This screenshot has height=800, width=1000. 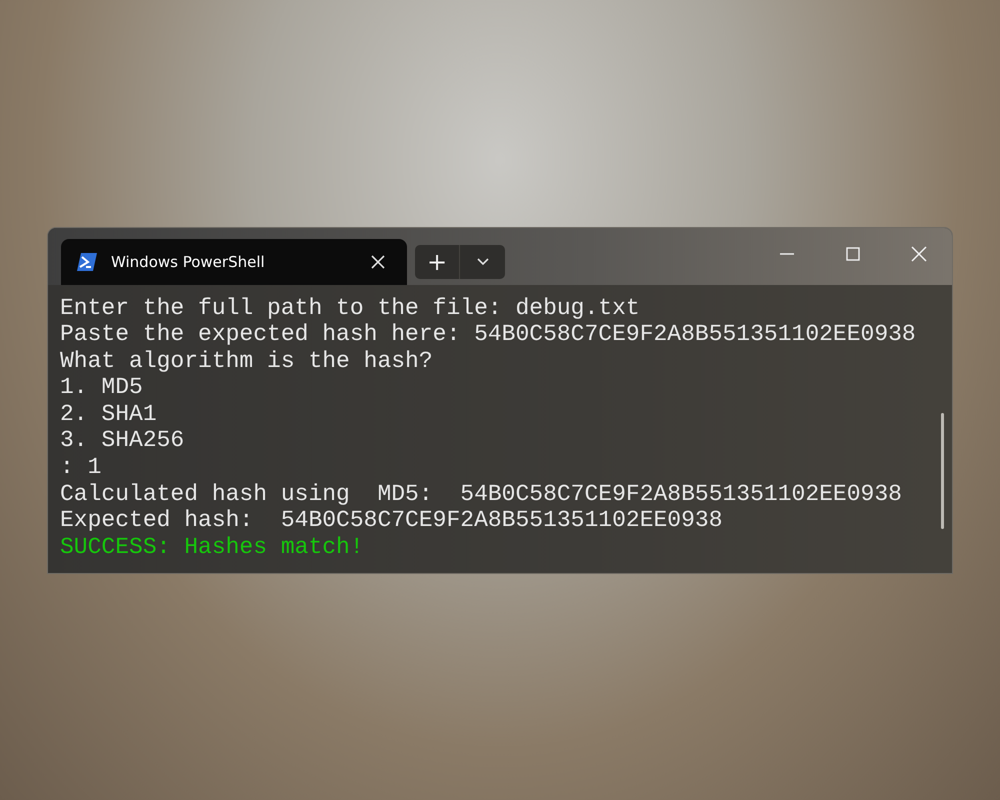 I want to click on output-line: SUCCESS: Hashes match!, so click(x=212, y=547).